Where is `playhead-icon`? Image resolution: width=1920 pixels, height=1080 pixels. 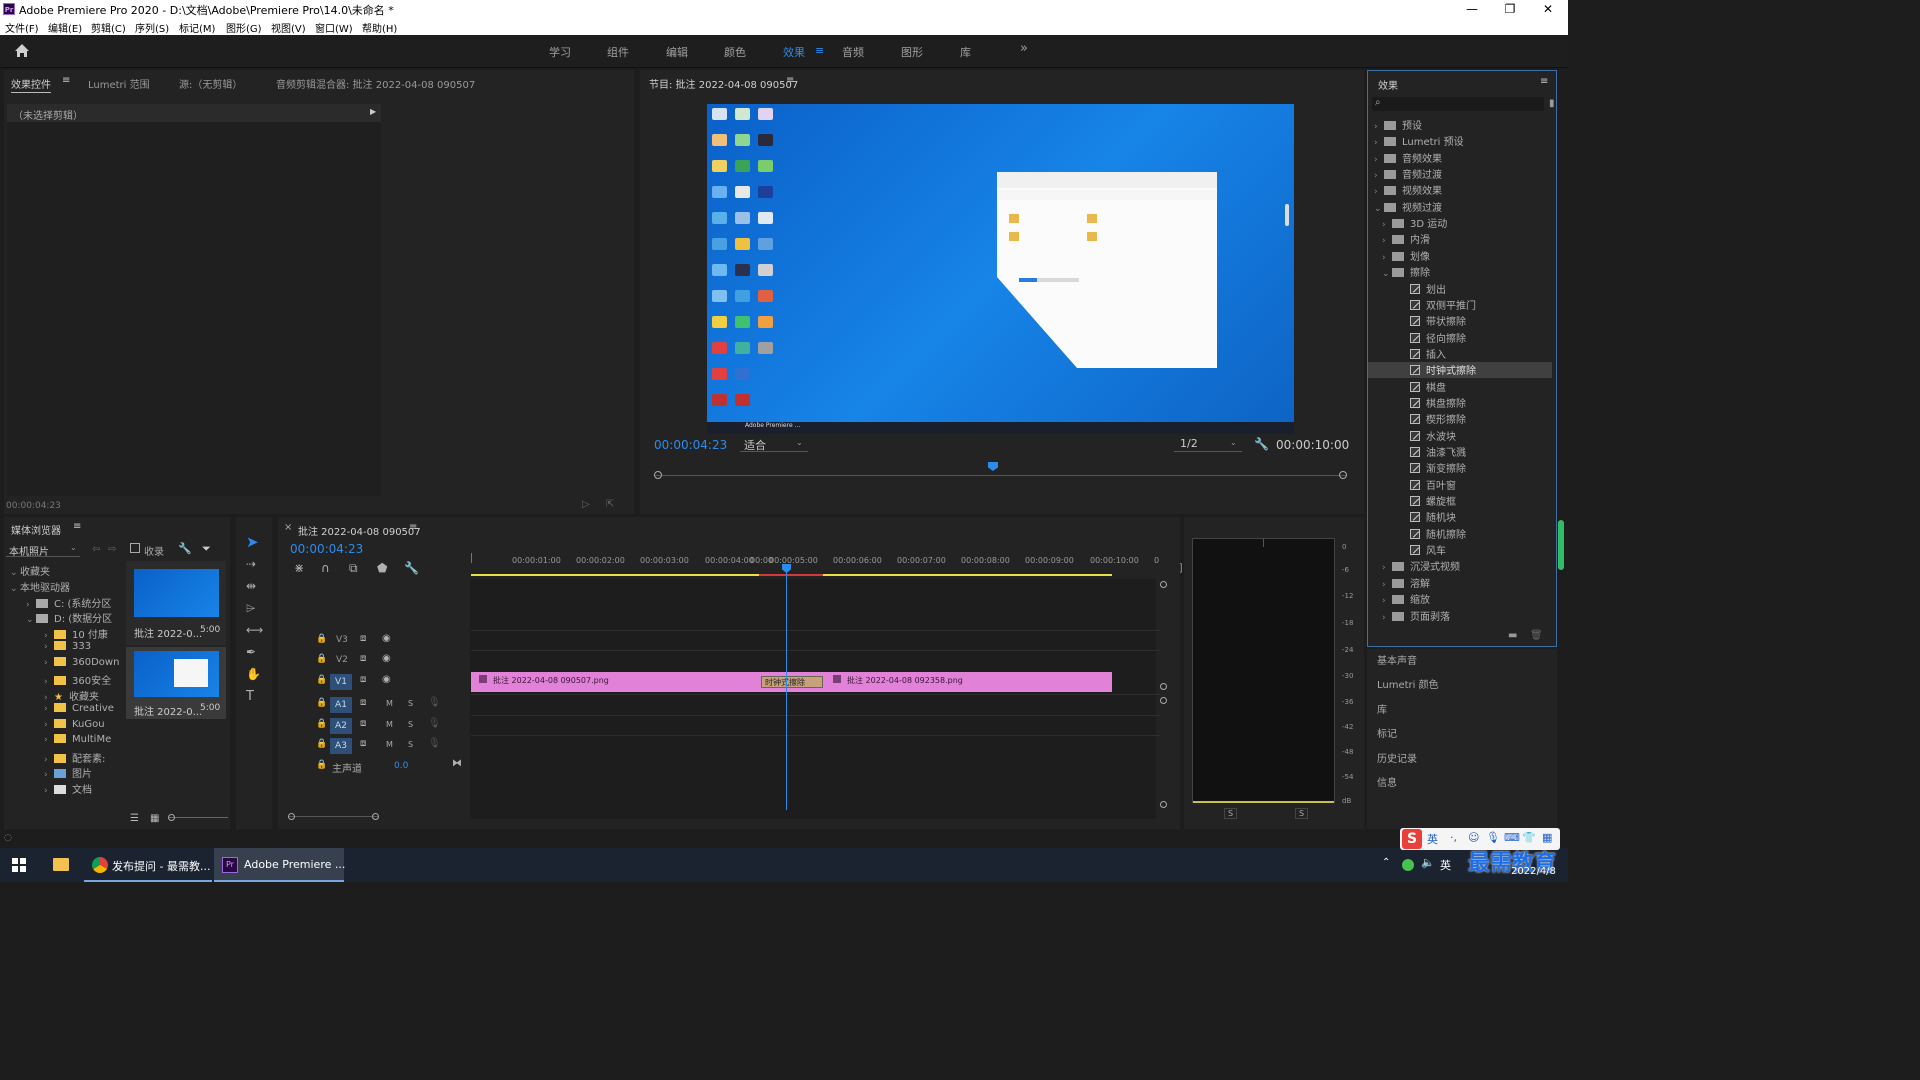 playhead-icon is located at coordinates (993, 466).